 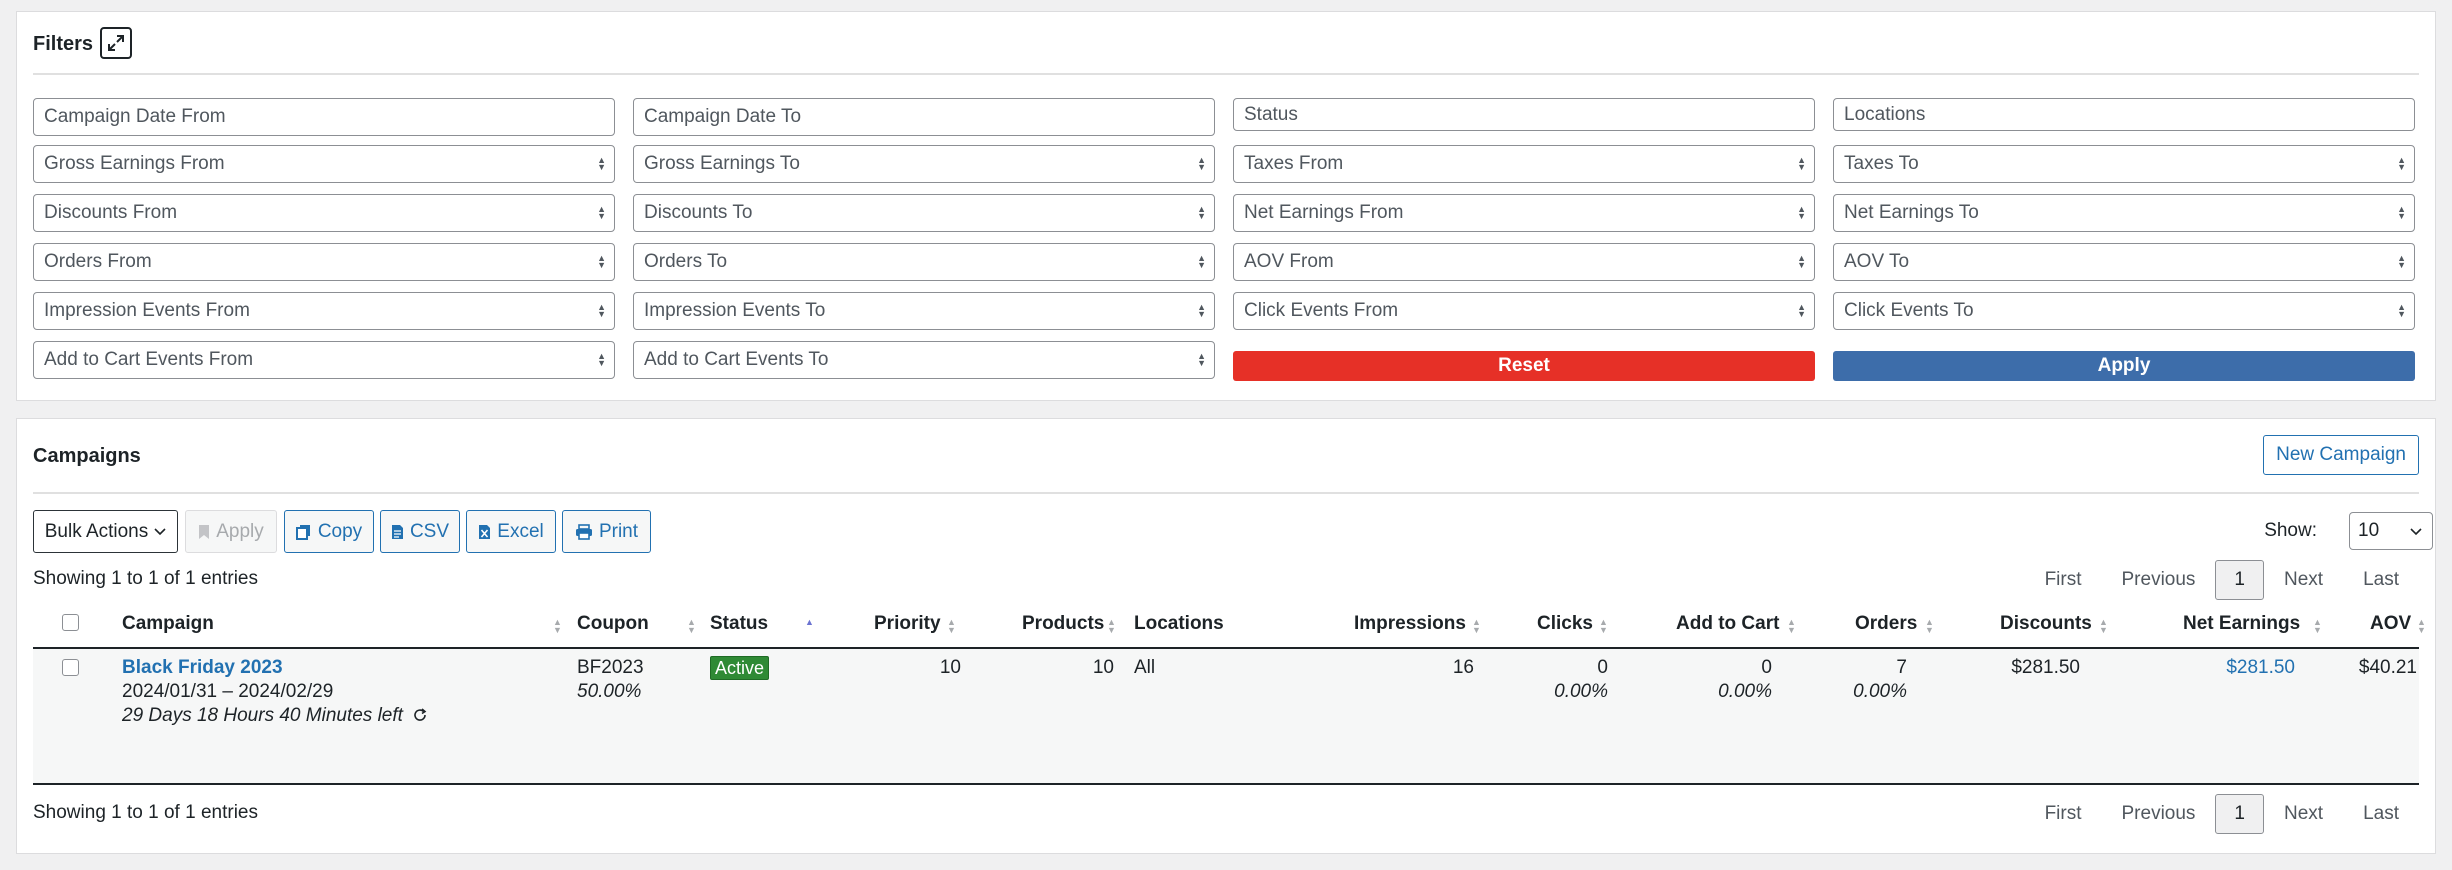 What do you see at coordinates (1524, 311) in the screenshot?
I see `click-events-from-input: Click Events From ▲ ▼` at bounding box center [1524, 311].